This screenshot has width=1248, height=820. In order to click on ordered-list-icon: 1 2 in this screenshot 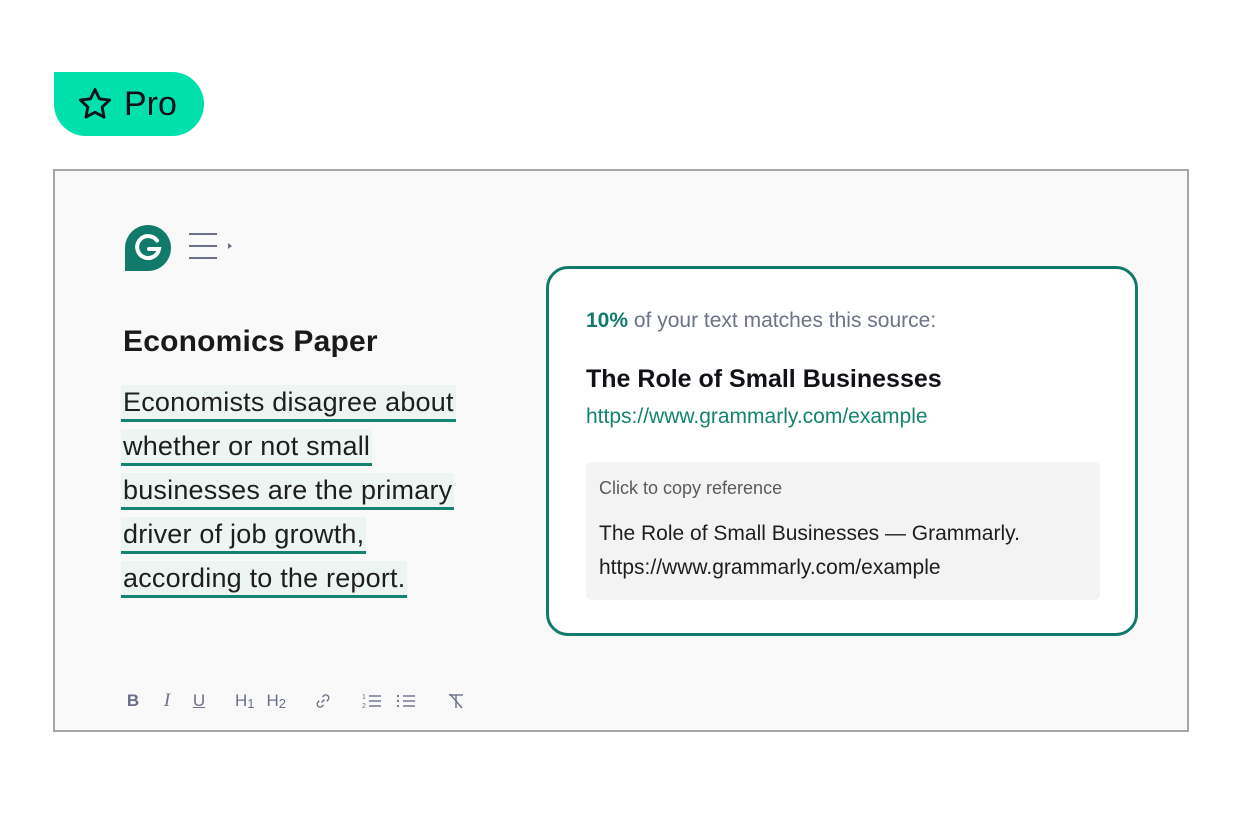, I will do `click(372, 702)`.